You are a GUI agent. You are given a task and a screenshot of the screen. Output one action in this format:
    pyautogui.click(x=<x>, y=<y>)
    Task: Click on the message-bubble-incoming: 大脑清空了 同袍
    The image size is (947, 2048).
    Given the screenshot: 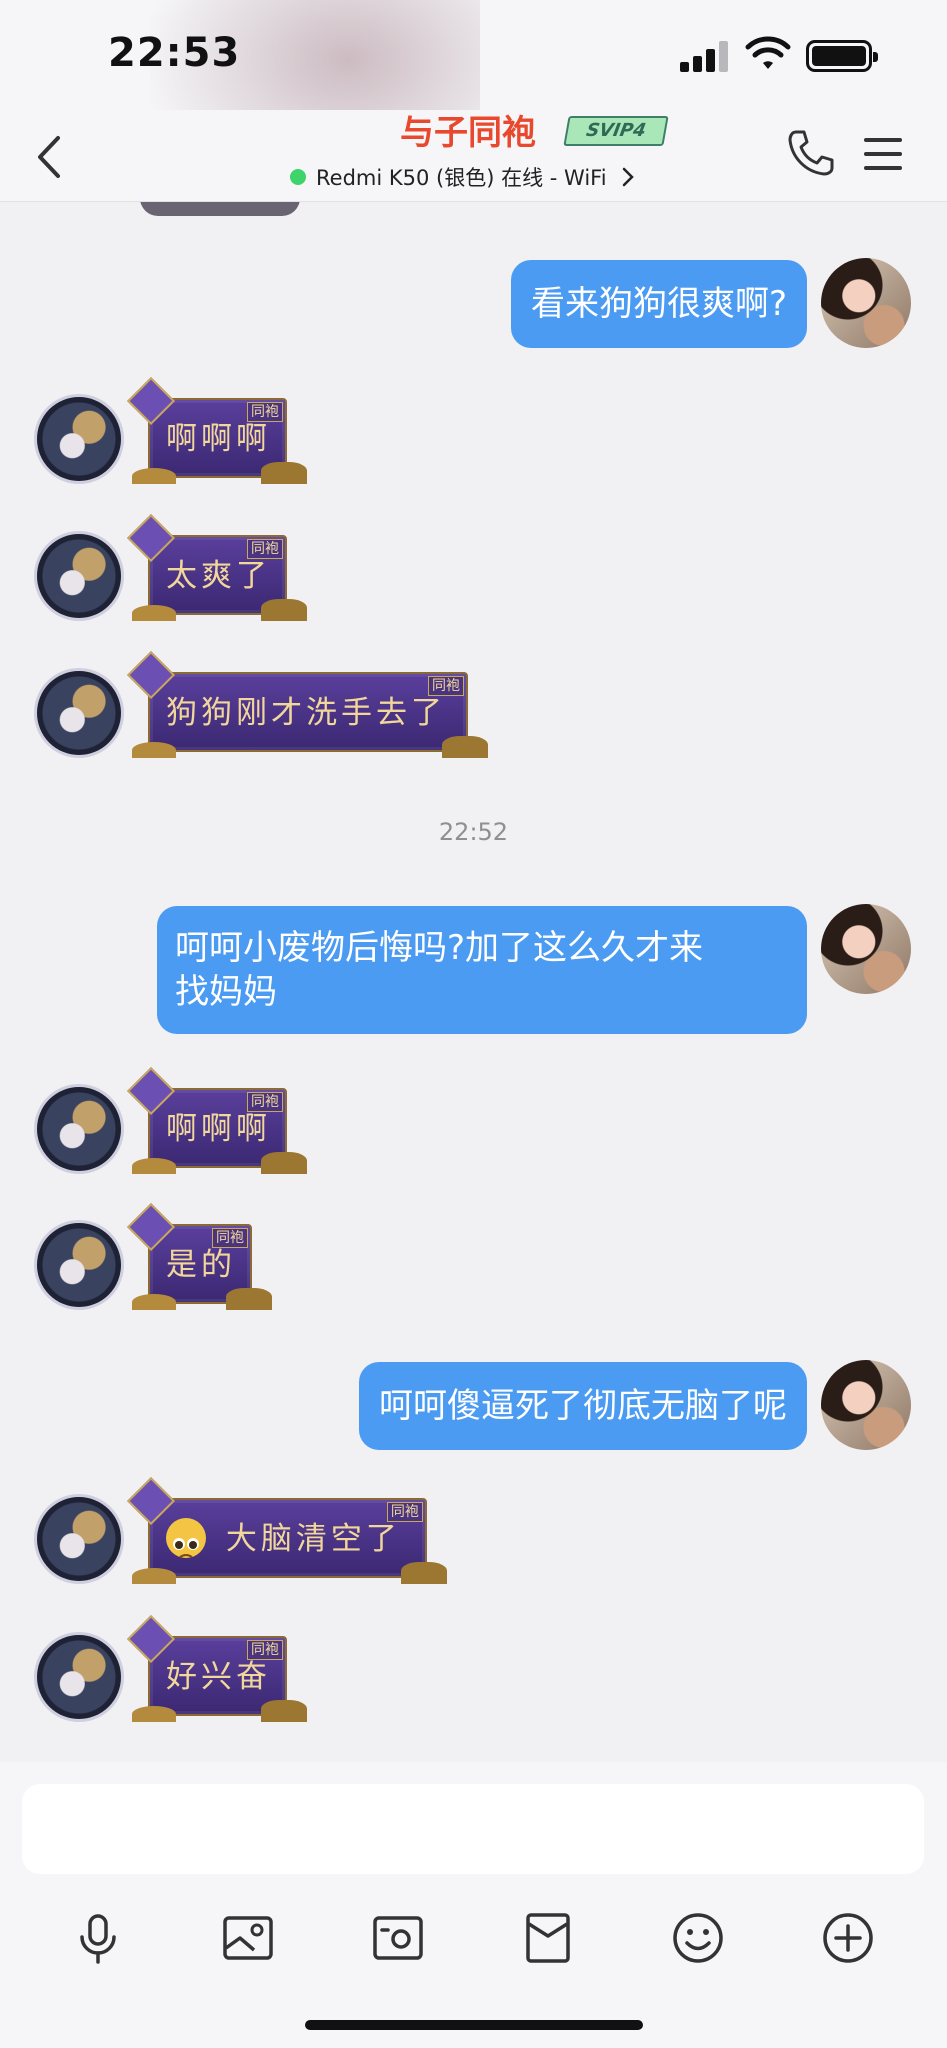 What is the action you would take?
    pyautogui.click(x=286, y=1530)
    